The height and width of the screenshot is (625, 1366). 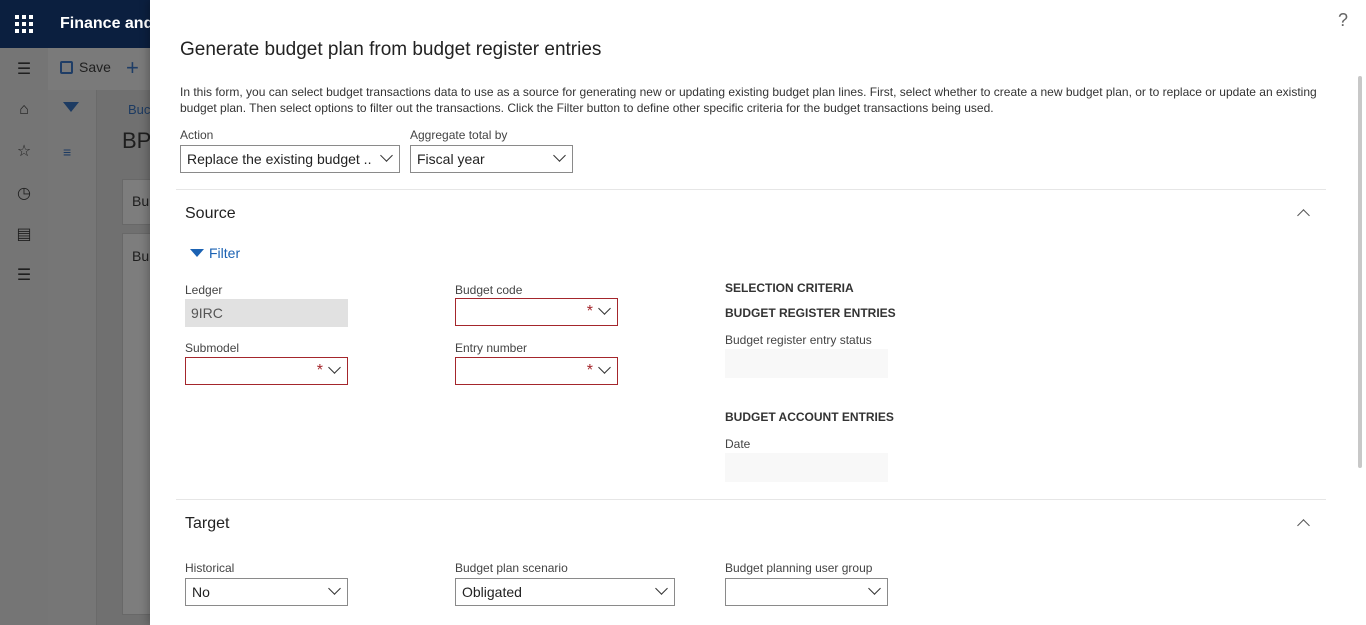 I want to click on hamburger-menu-icon: ☰, so click(x=24, y=70).